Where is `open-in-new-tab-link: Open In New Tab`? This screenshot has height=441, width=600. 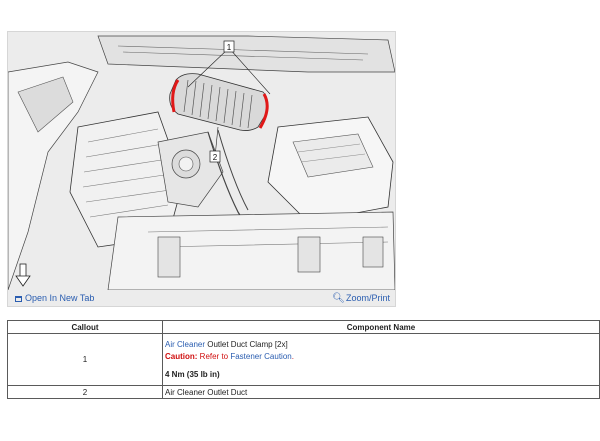
open-in-new-tab-link: Open In New Tab is located at coordinates (54, 298).